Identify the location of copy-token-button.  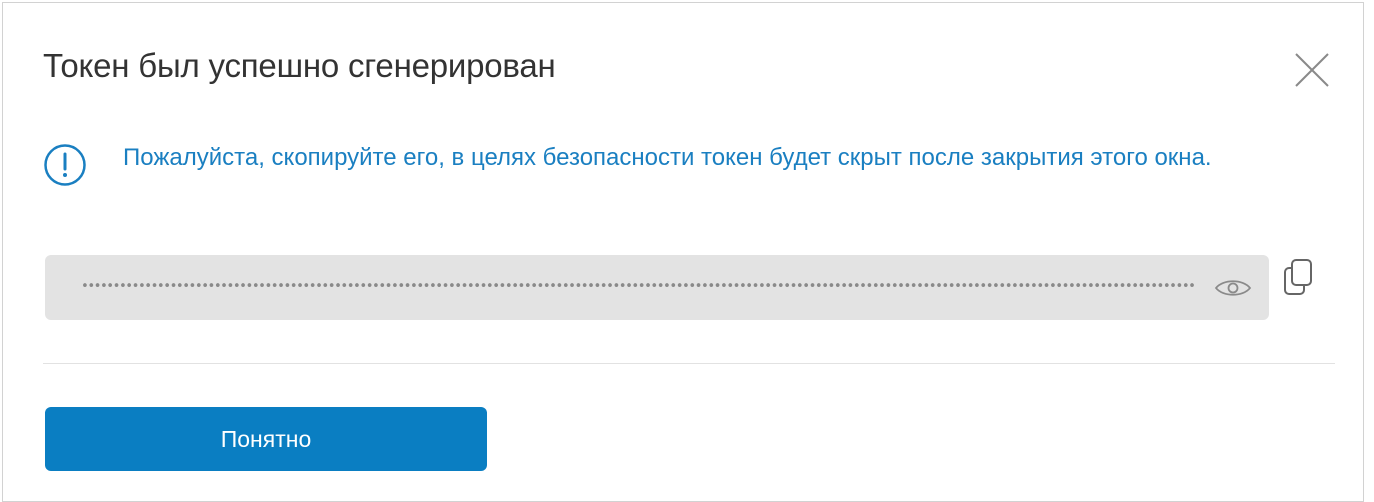
(1298, 277).